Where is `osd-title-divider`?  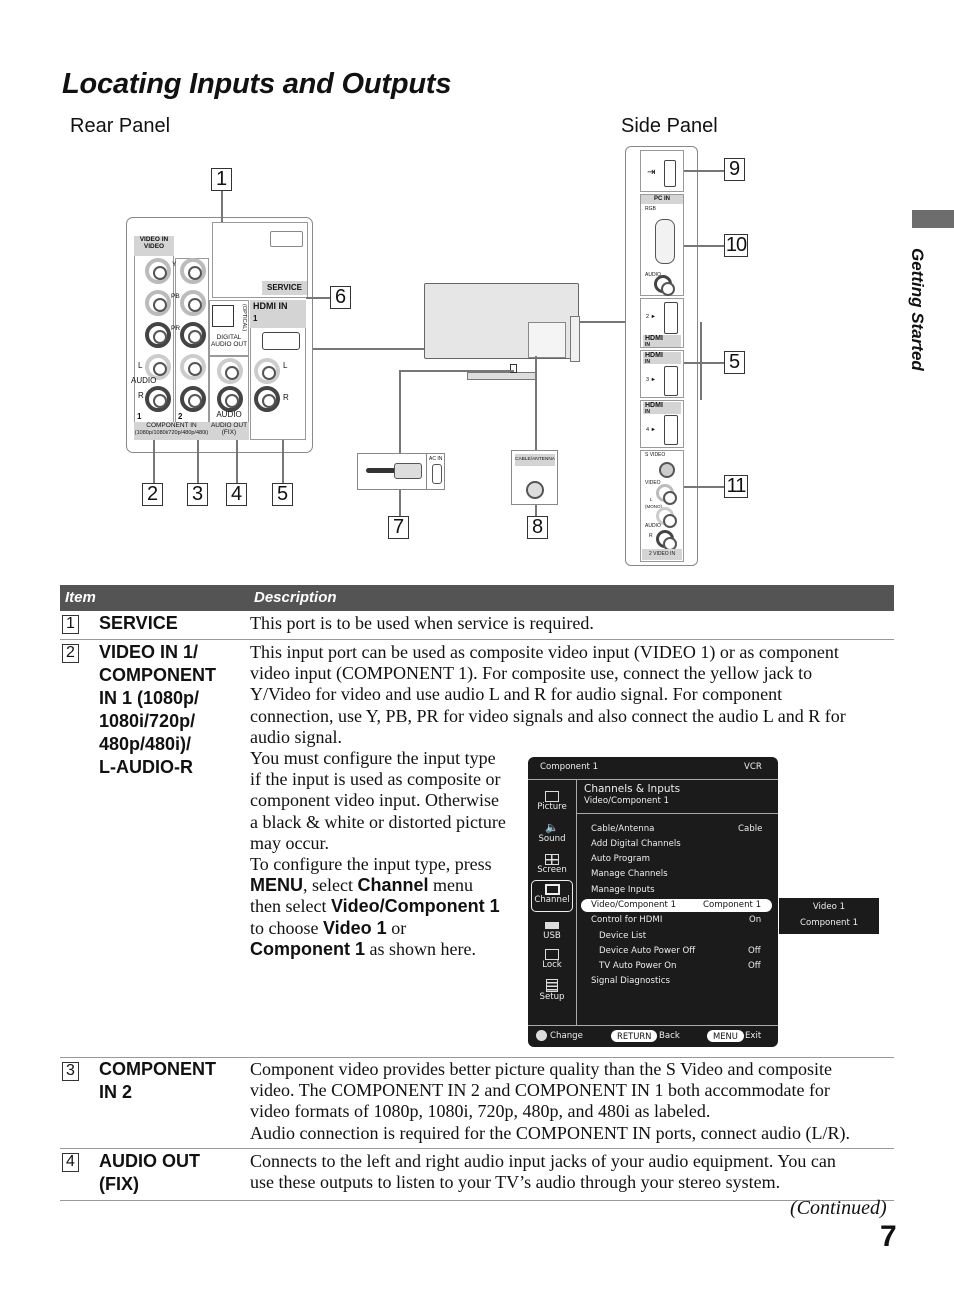
osd-title-divider is located at coordinates (677, 813).